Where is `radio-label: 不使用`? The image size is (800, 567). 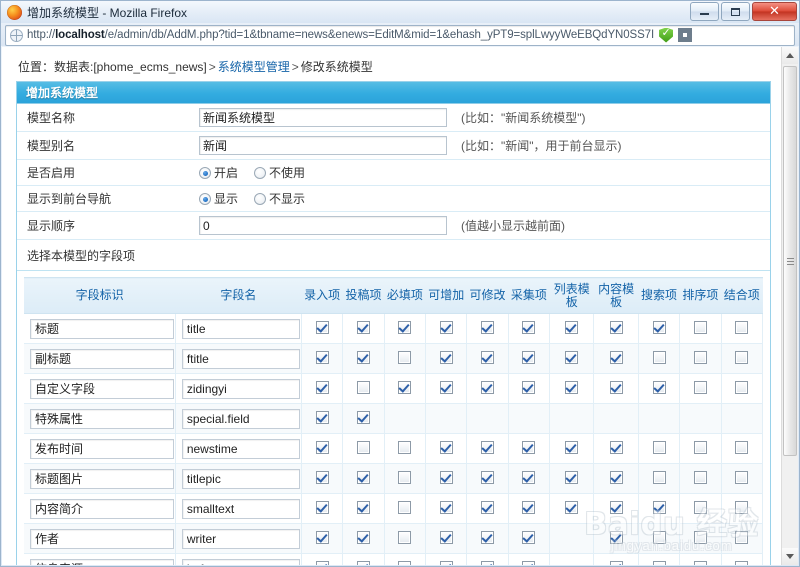 radio-label: 不使用 is located at coordinates (287, 172).